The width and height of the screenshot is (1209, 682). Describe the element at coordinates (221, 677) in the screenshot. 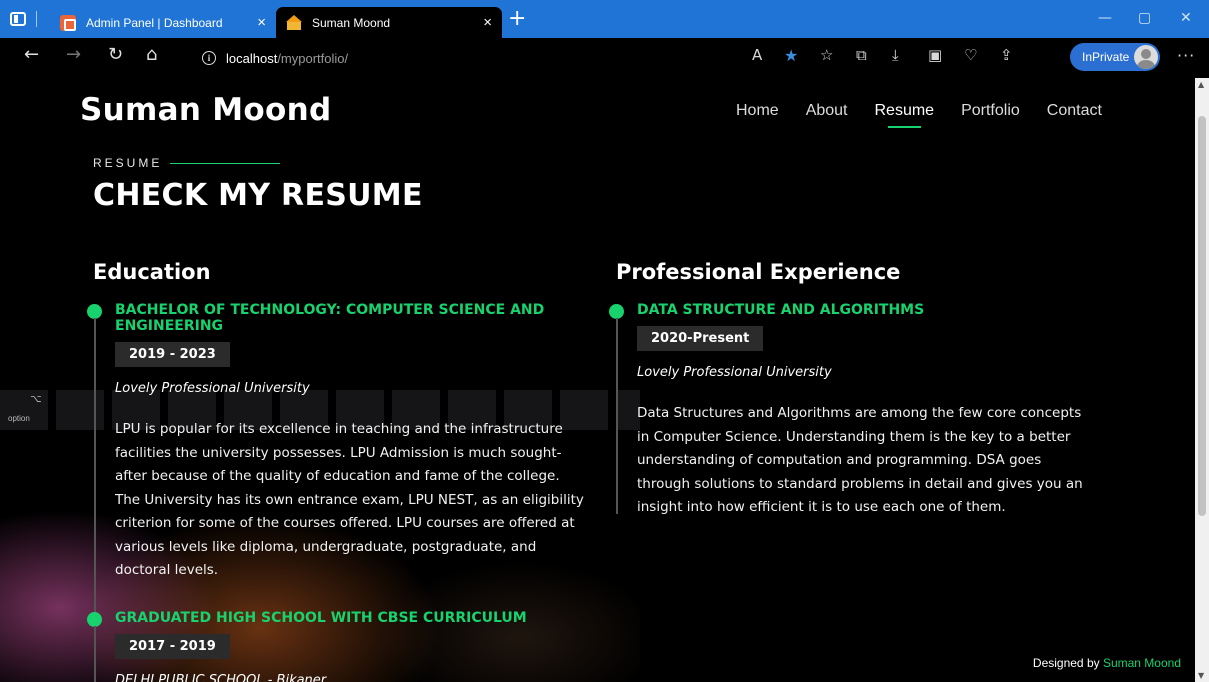

I see `item-org: DELHI PUBLIC SCHOOL - Bikaner` at that location.